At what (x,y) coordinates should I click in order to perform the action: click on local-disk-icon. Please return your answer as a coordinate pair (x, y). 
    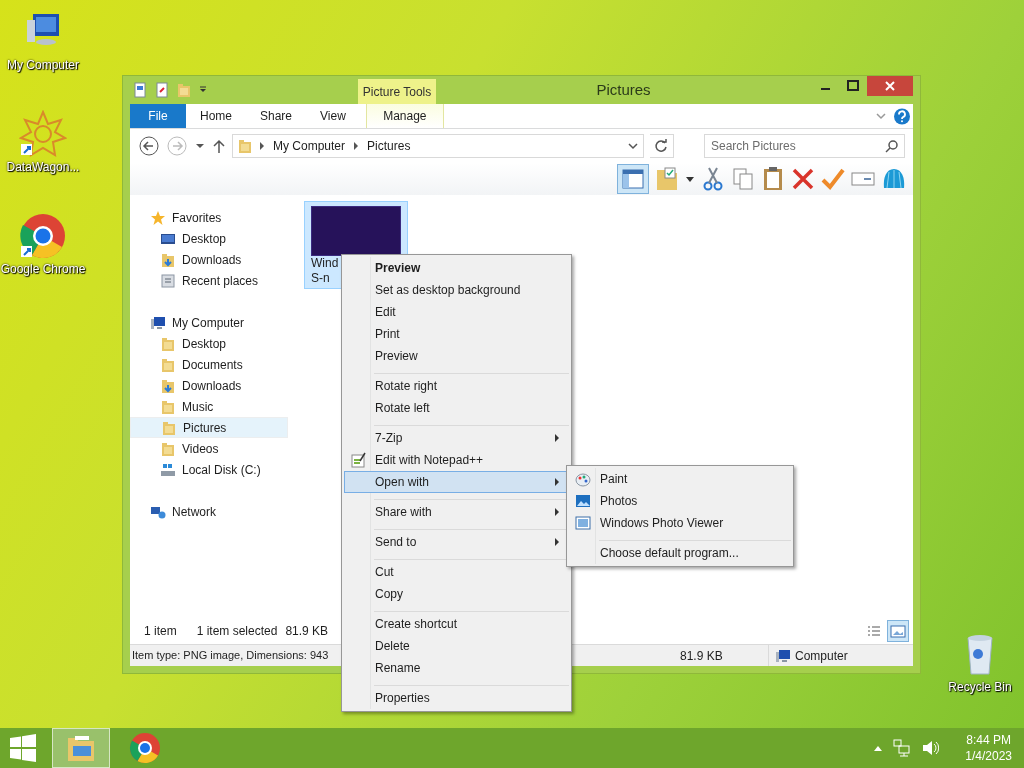
    Looking at the image, I should click on (168, 469).